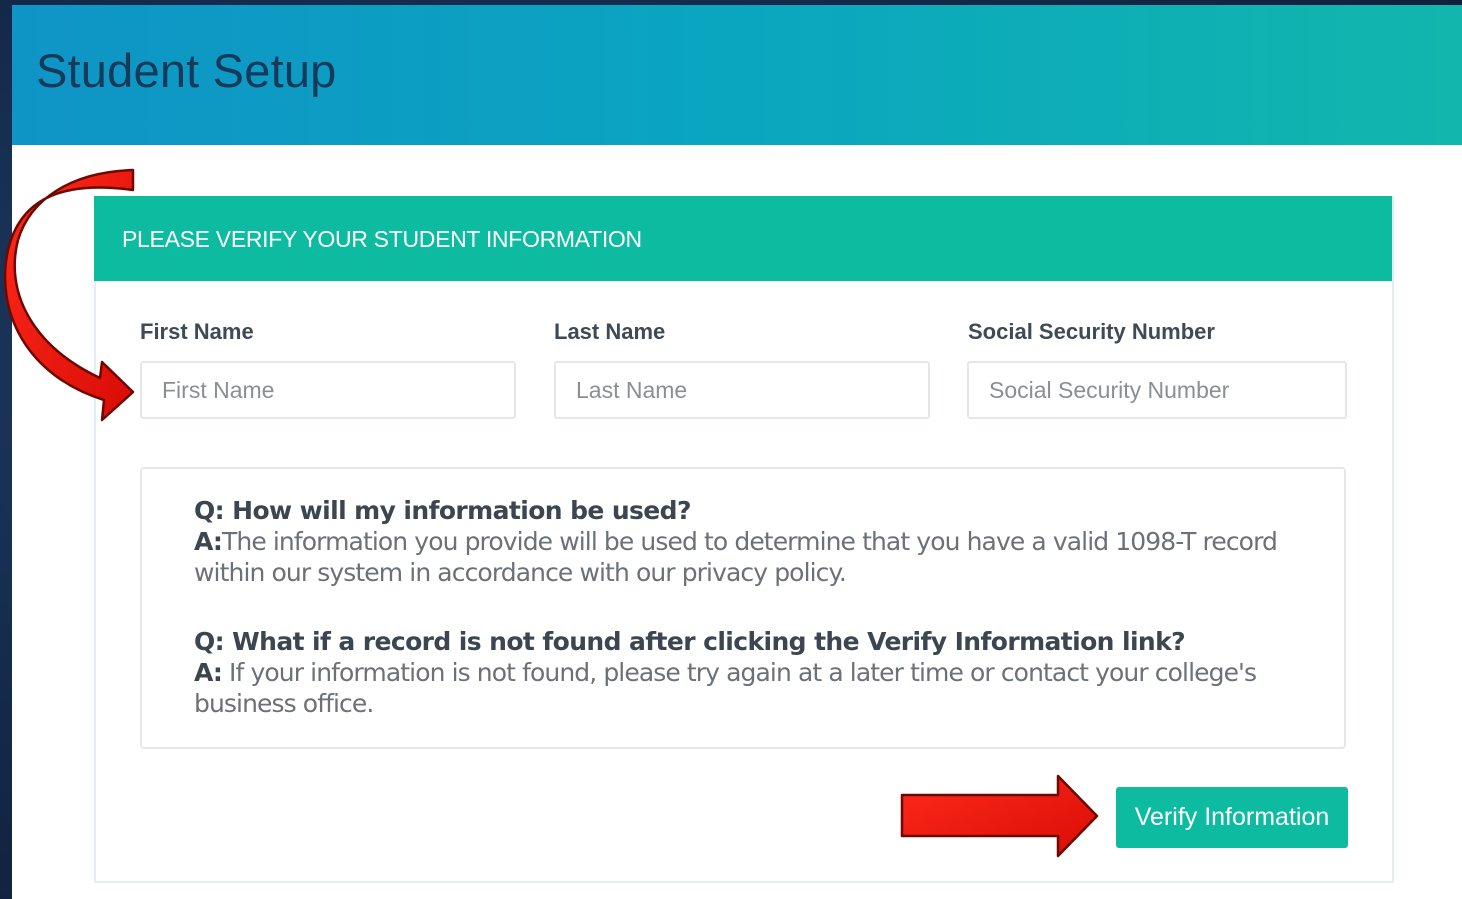  What do you see at coordinates (442, 510) in the screenshot?
I see `faq-question: Q: How will my information be used?` at bounding box center [442, 510].